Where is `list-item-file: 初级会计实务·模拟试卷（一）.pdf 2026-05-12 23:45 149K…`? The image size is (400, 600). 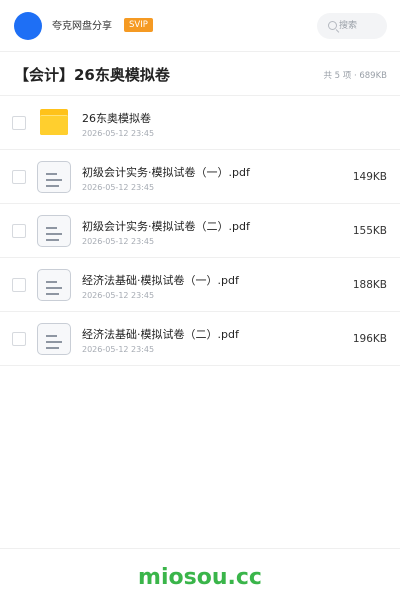 list-item-file: 初级会计实务·模拟试卷（一）.pdf 2026-05-12 23:45 149K… is located at coordinates (200, 177).